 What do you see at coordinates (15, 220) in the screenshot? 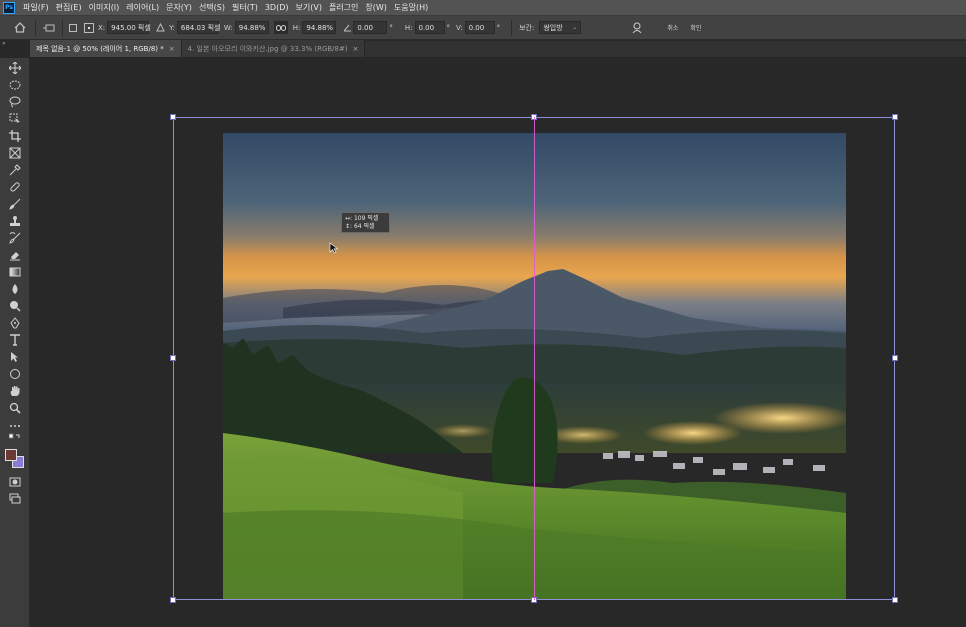
I see `clone-stamp-tool-icon` at bounding box center [15, 220].